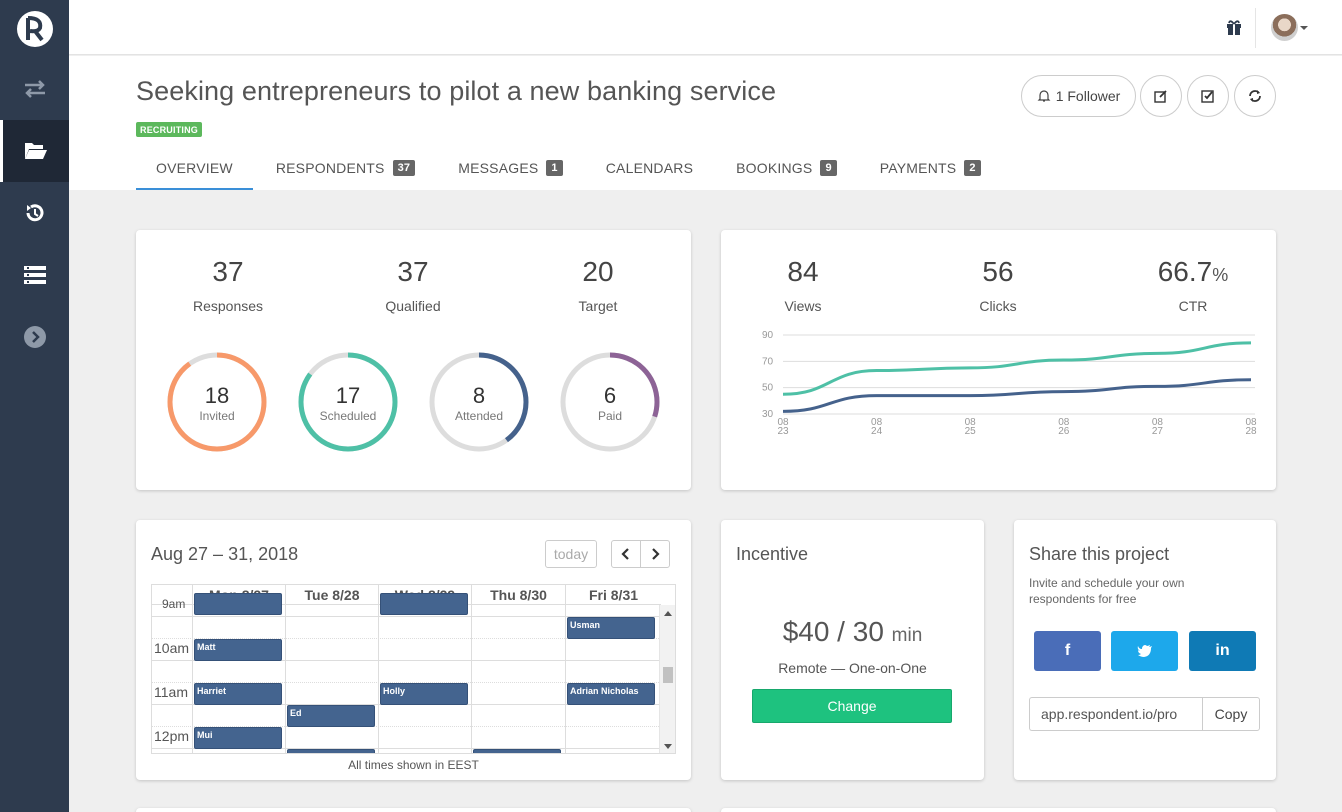  Describe the element at coordinates (1088, 96) in the screenshot. I see `follow-label: 1 Follower` at that location.